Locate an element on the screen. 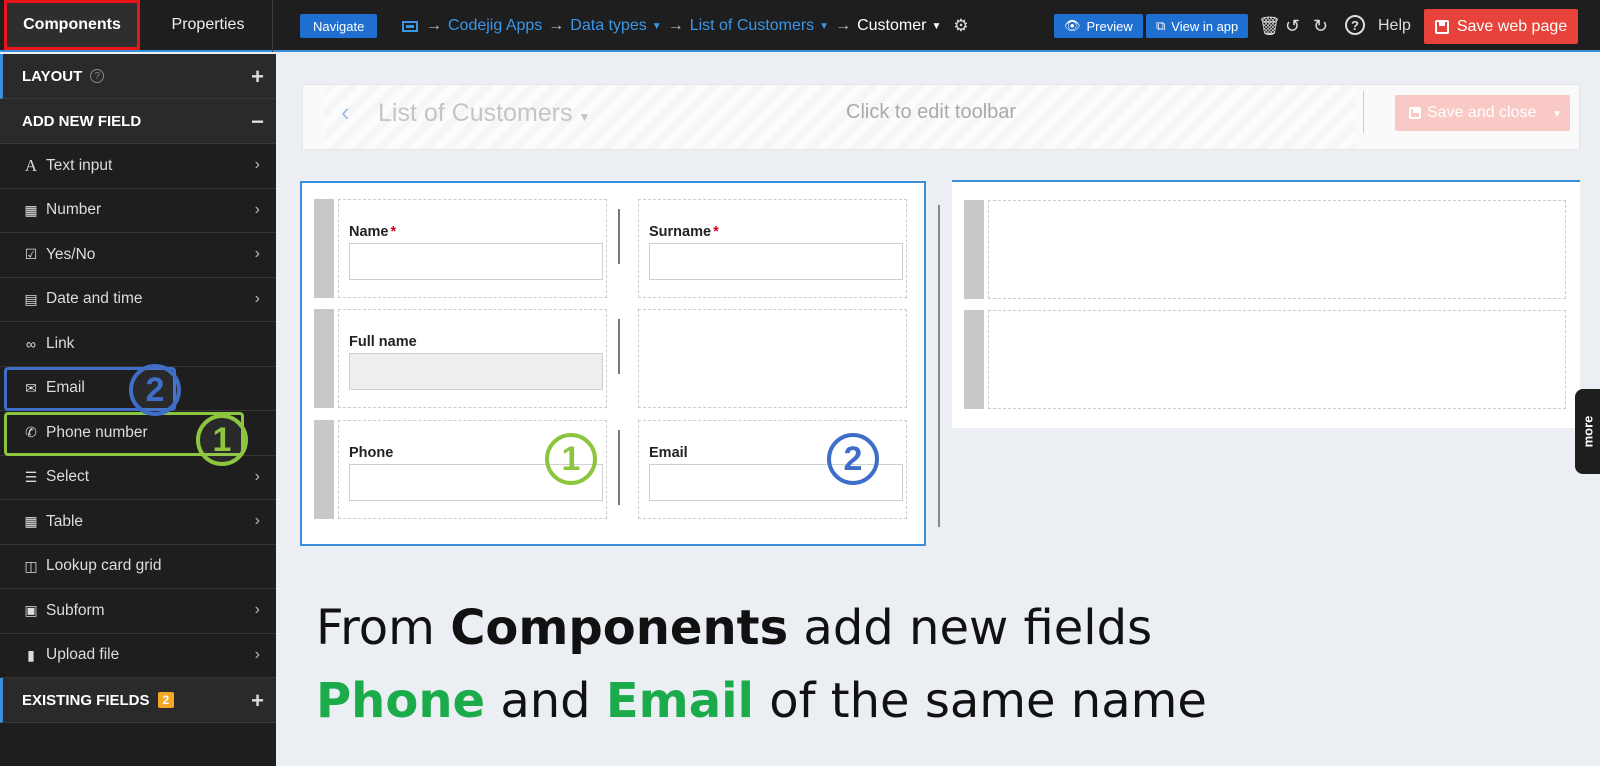 This screenshot has width=1600, height=766. sidebar-item-upload-file: ▮ Upload file › is located at coordinates (138, 656).